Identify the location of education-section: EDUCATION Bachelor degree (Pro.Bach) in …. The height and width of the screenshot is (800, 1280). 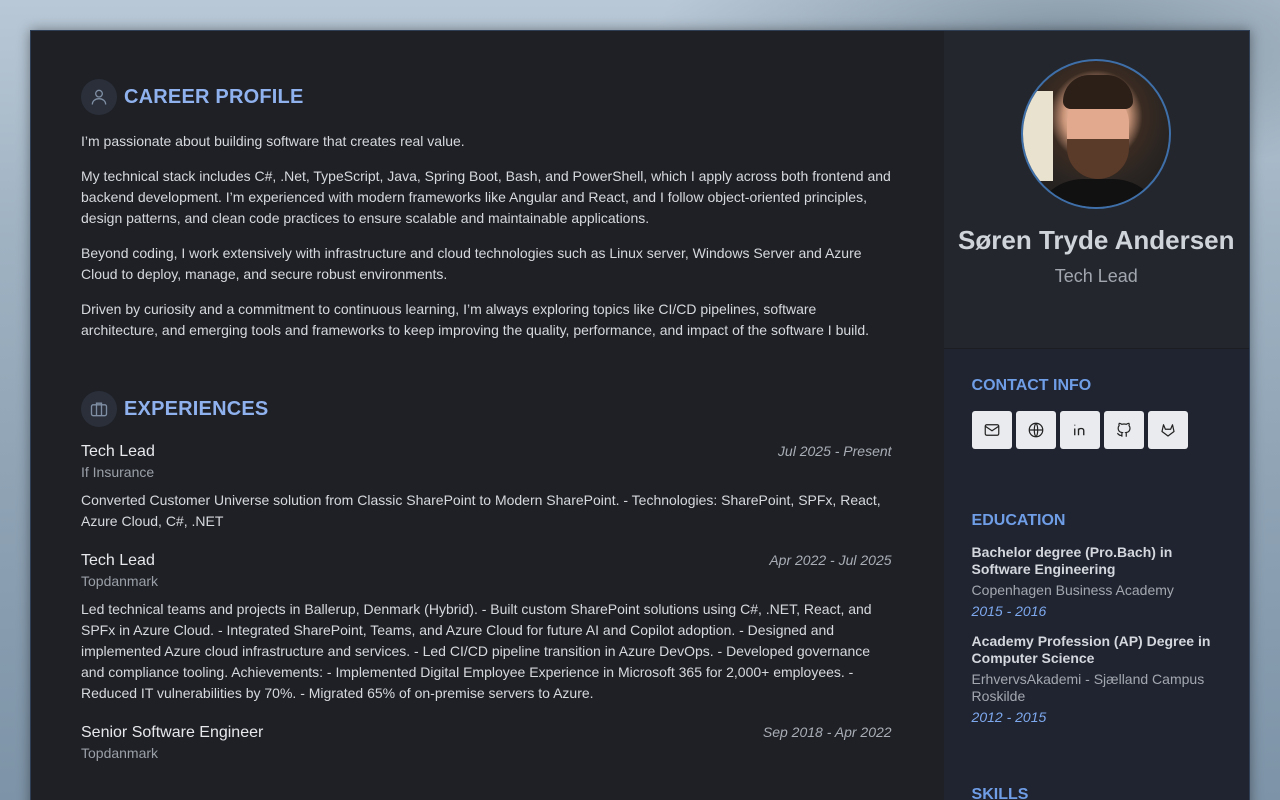
(1110, 618).